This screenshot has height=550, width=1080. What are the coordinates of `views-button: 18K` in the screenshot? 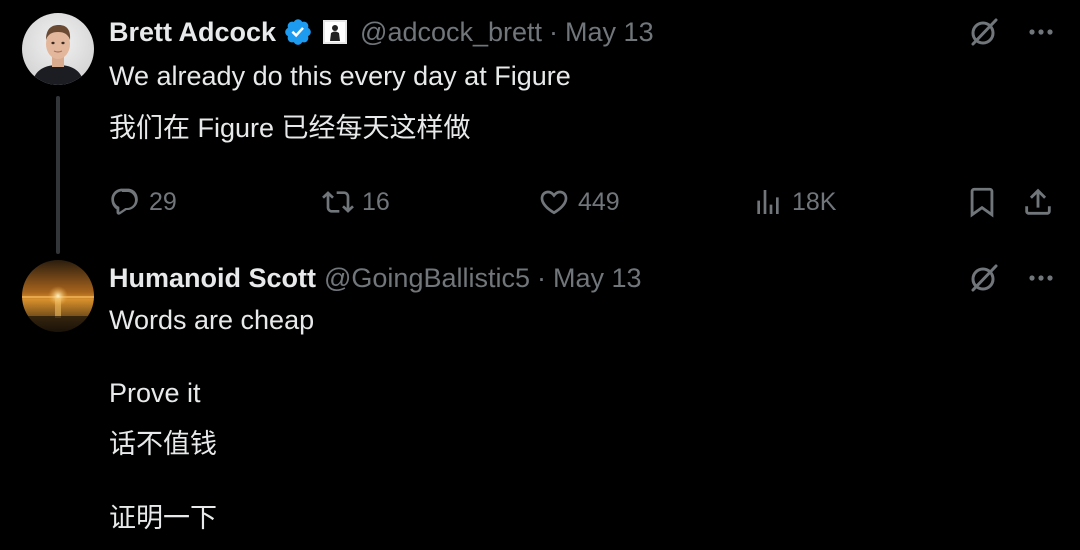 It's located at (794, 202).